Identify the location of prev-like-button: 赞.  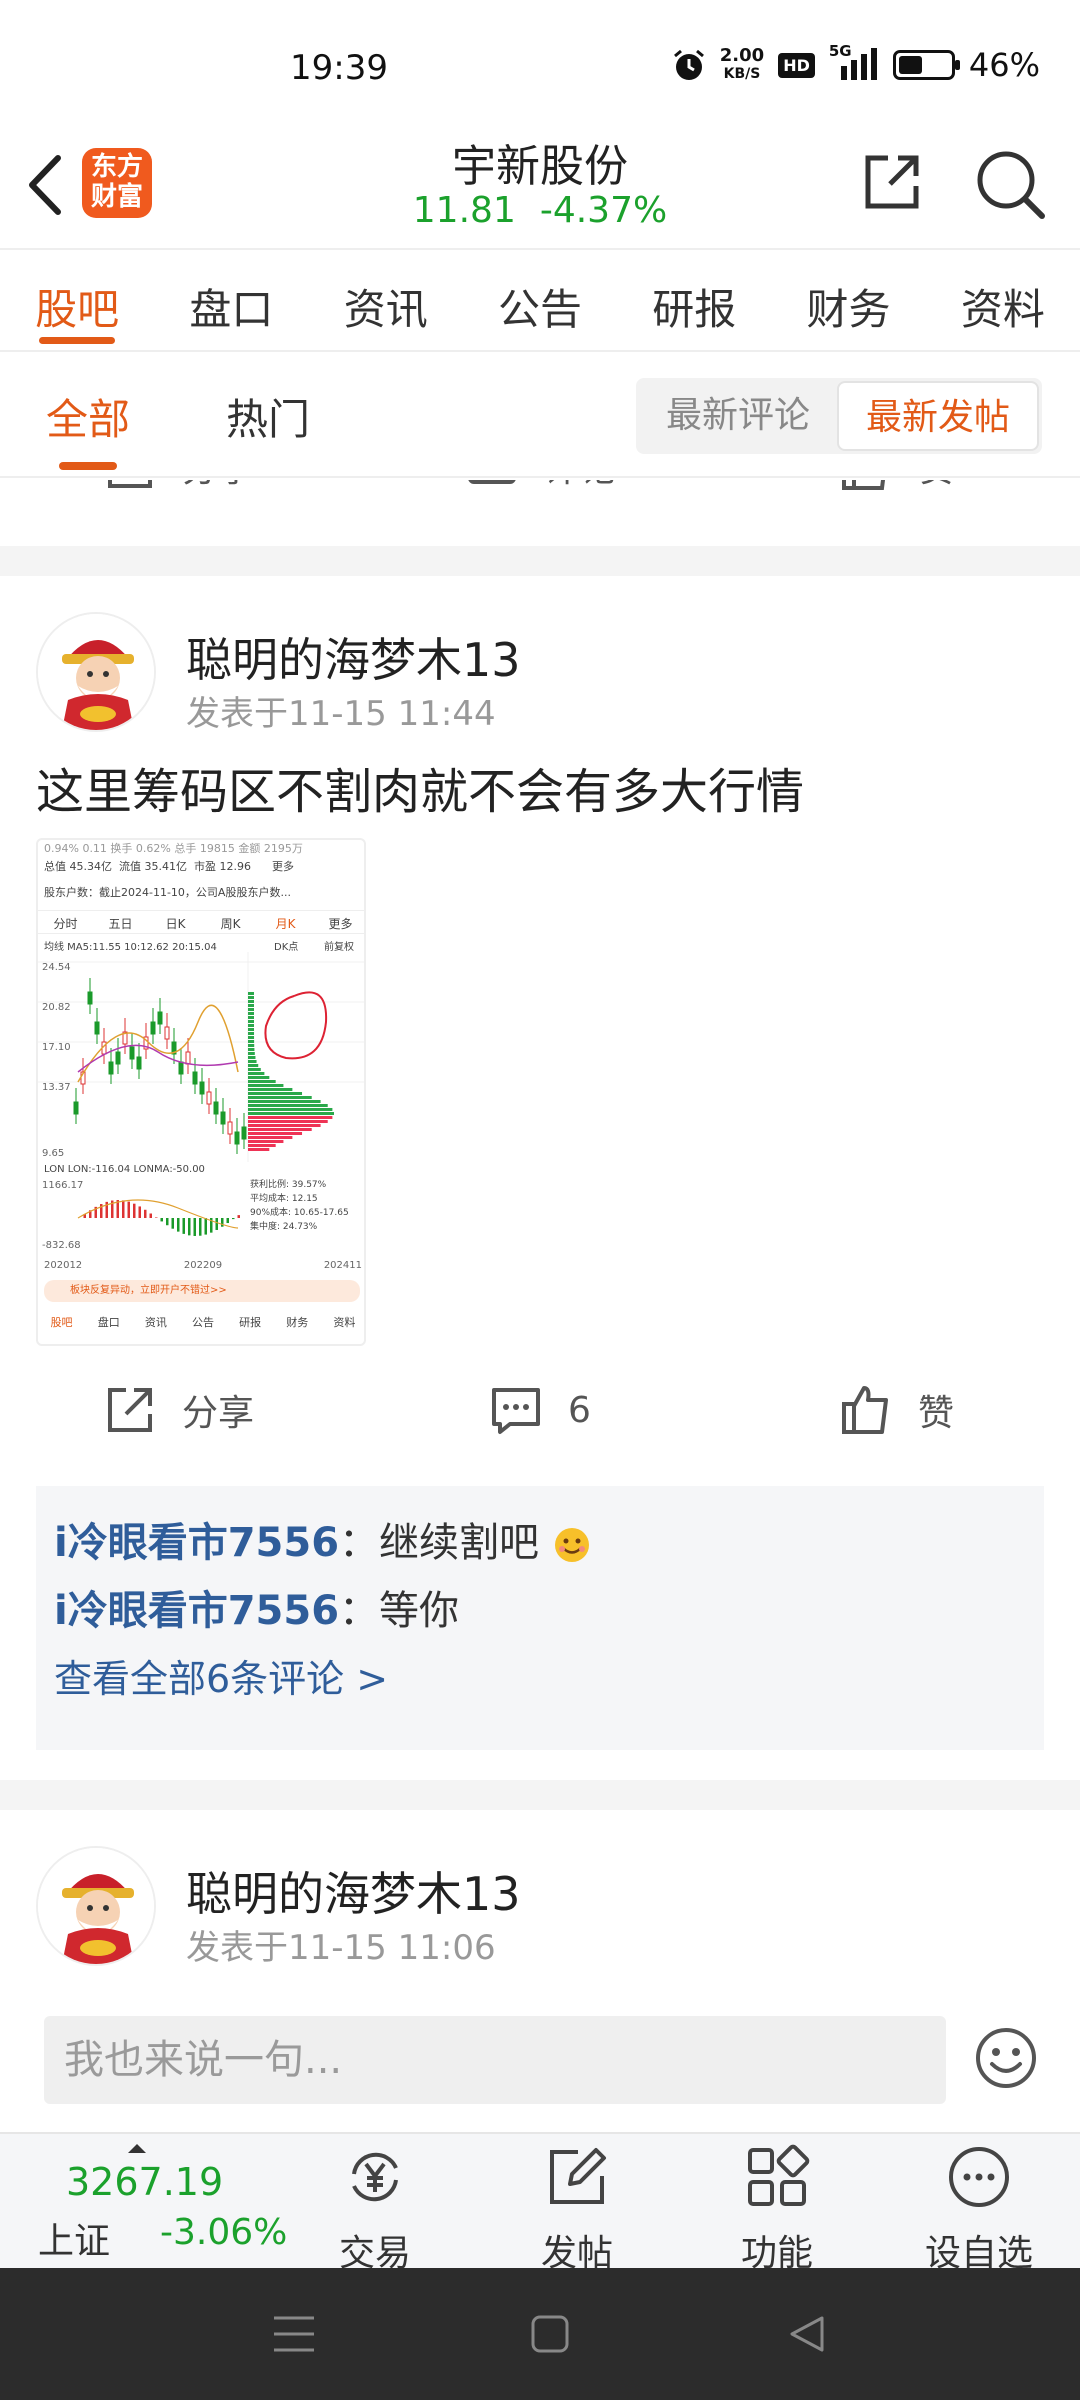
(897, 486).